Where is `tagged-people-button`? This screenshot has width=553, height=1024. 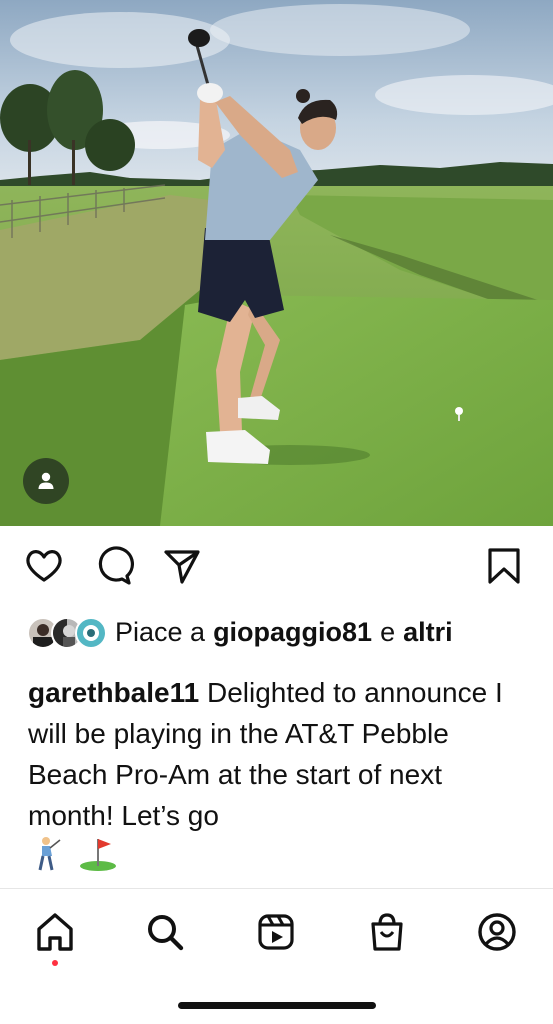
tagged-people-button is located at coordinates (46, 481).